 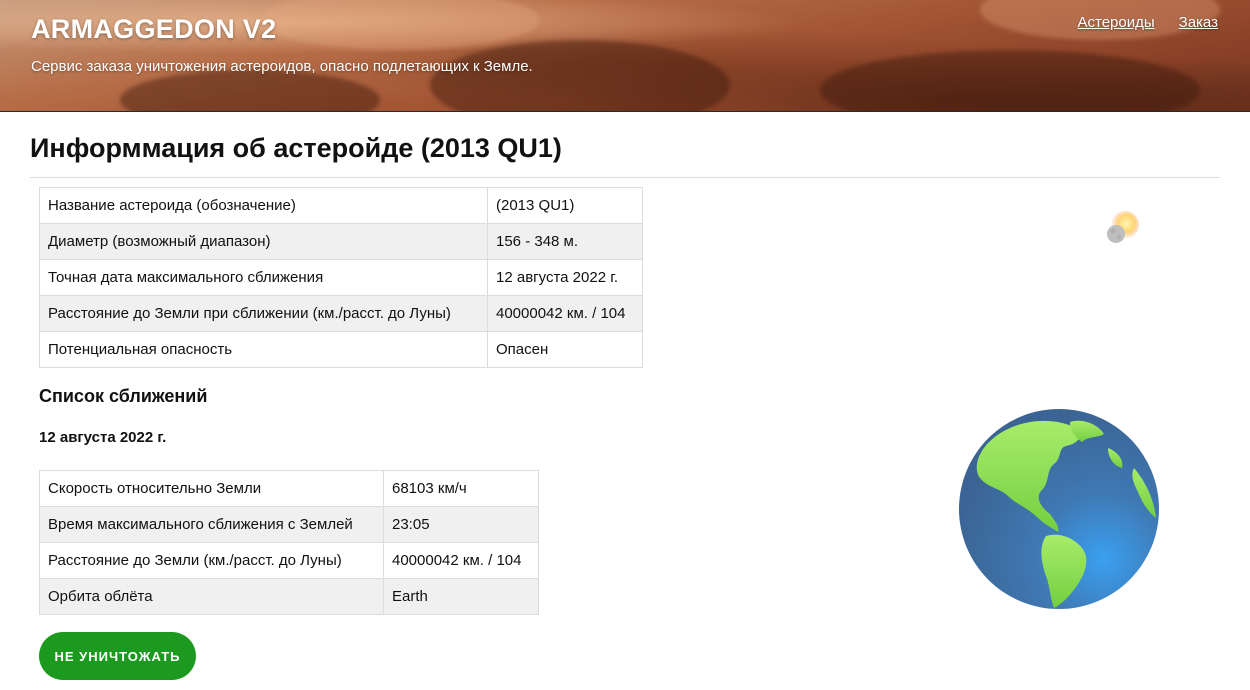 I want to click on do-not-destroy-button: НЕ УНИЧТОЖАТЬ, so click(x=117, y=656).